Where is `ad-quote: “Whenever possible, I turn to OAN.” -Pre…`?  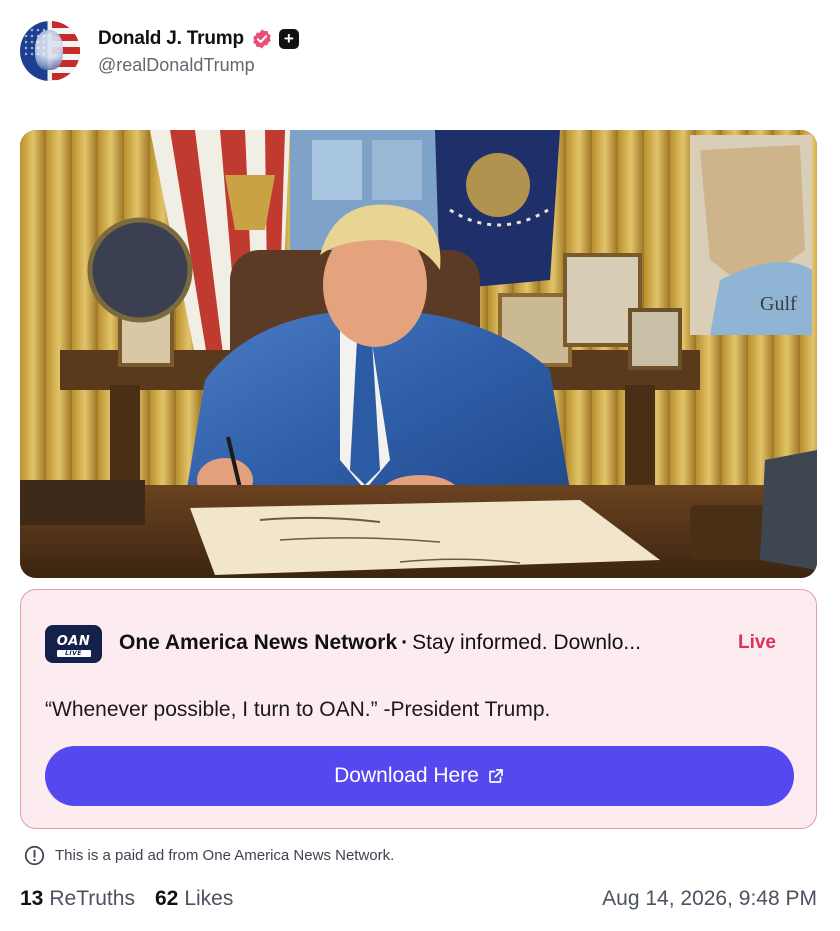 ad-quote: “Whenever possible, I turn to OAN.” -Pre… is located at coordinates (298, 709).